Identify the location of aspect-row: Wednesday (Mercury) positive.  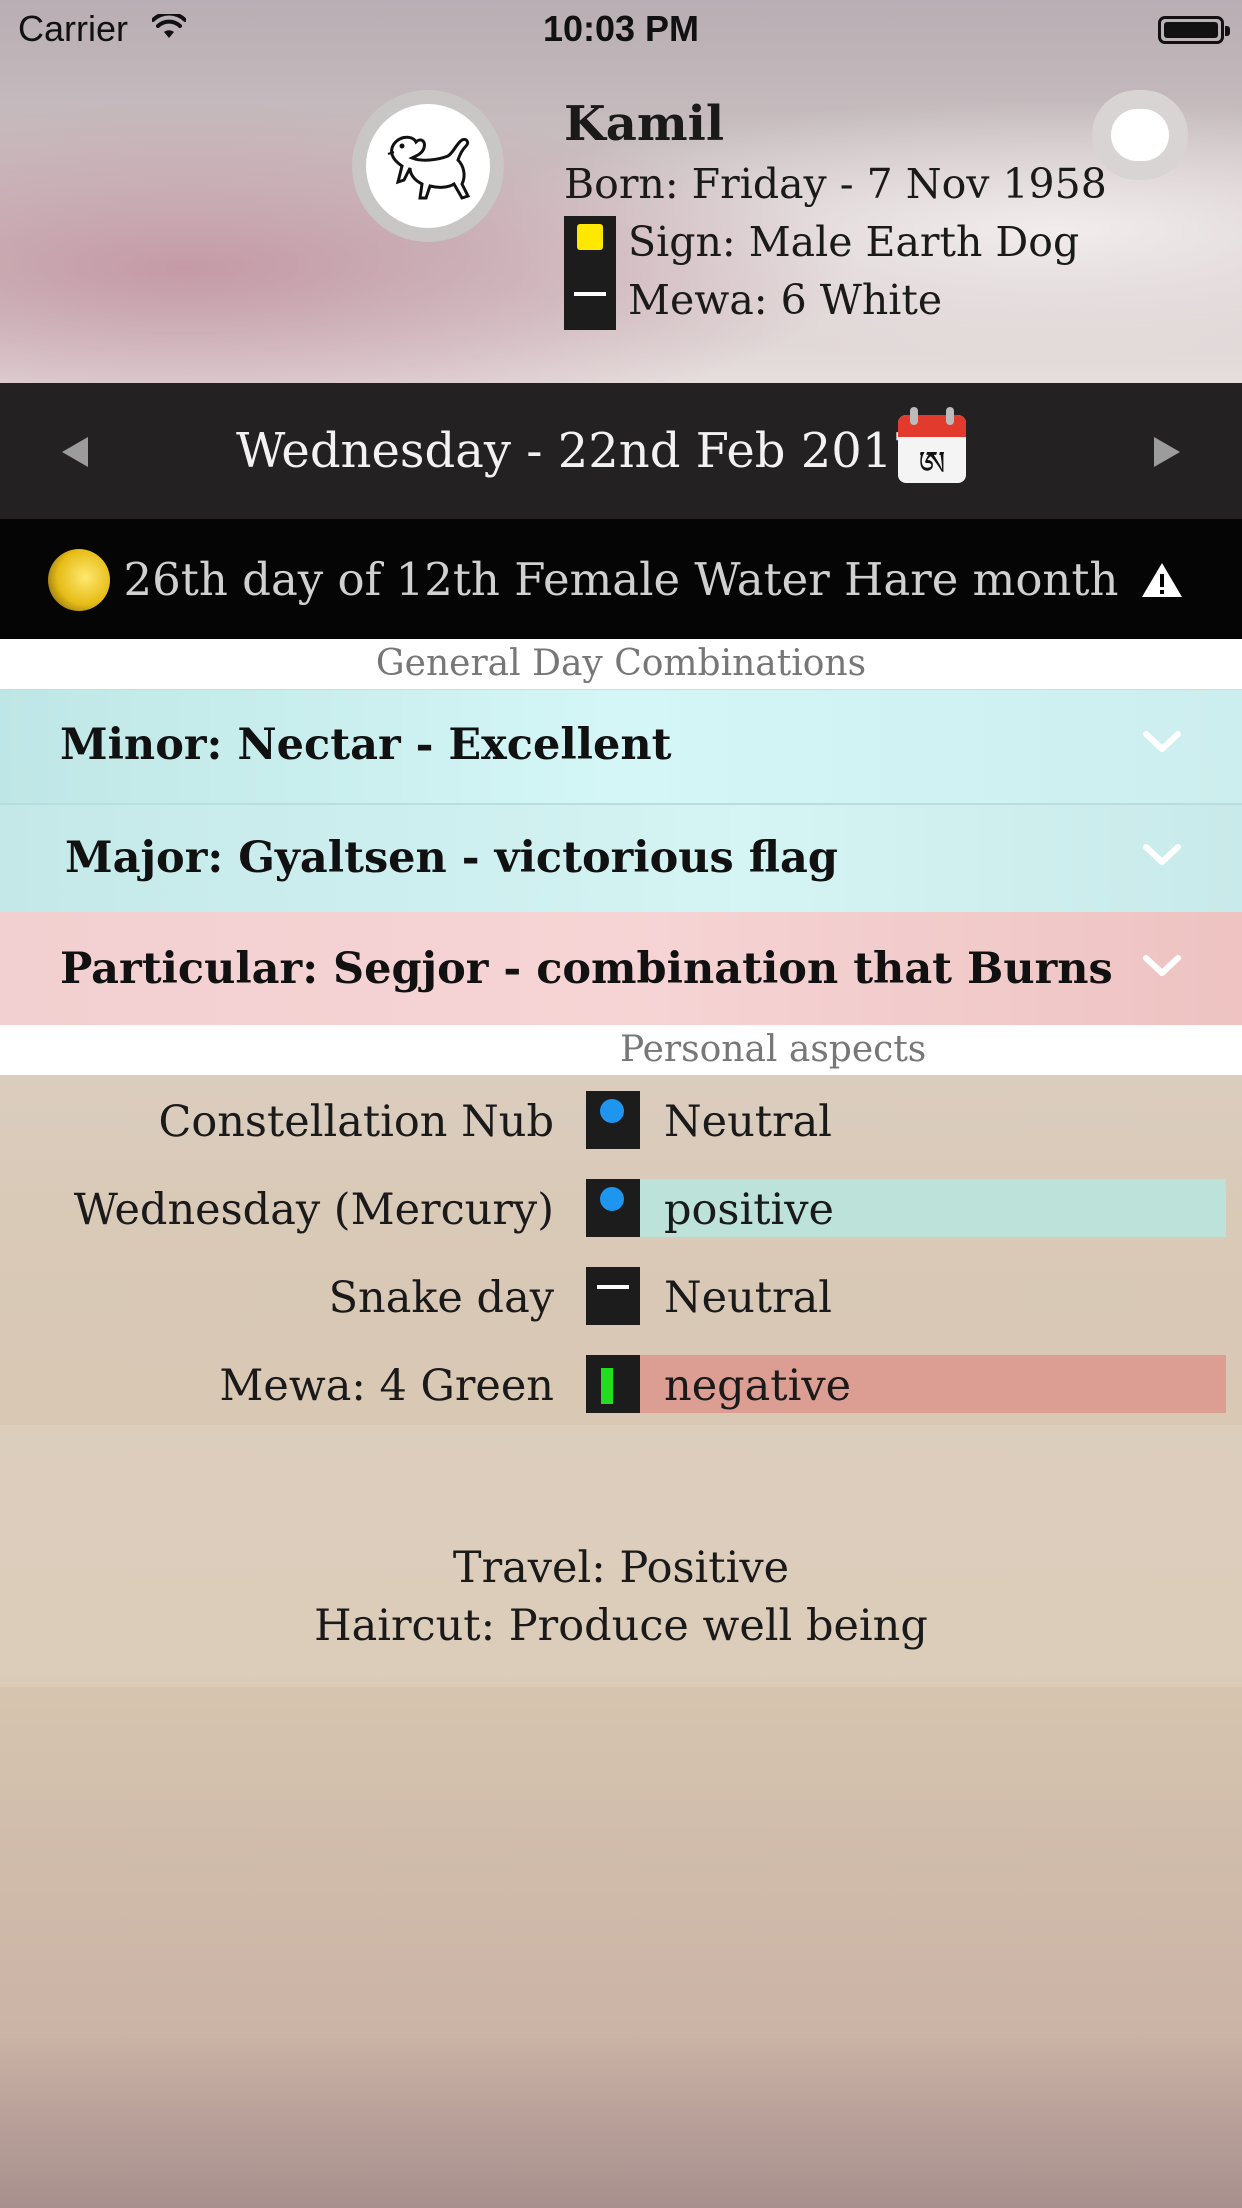
(621, 1209).